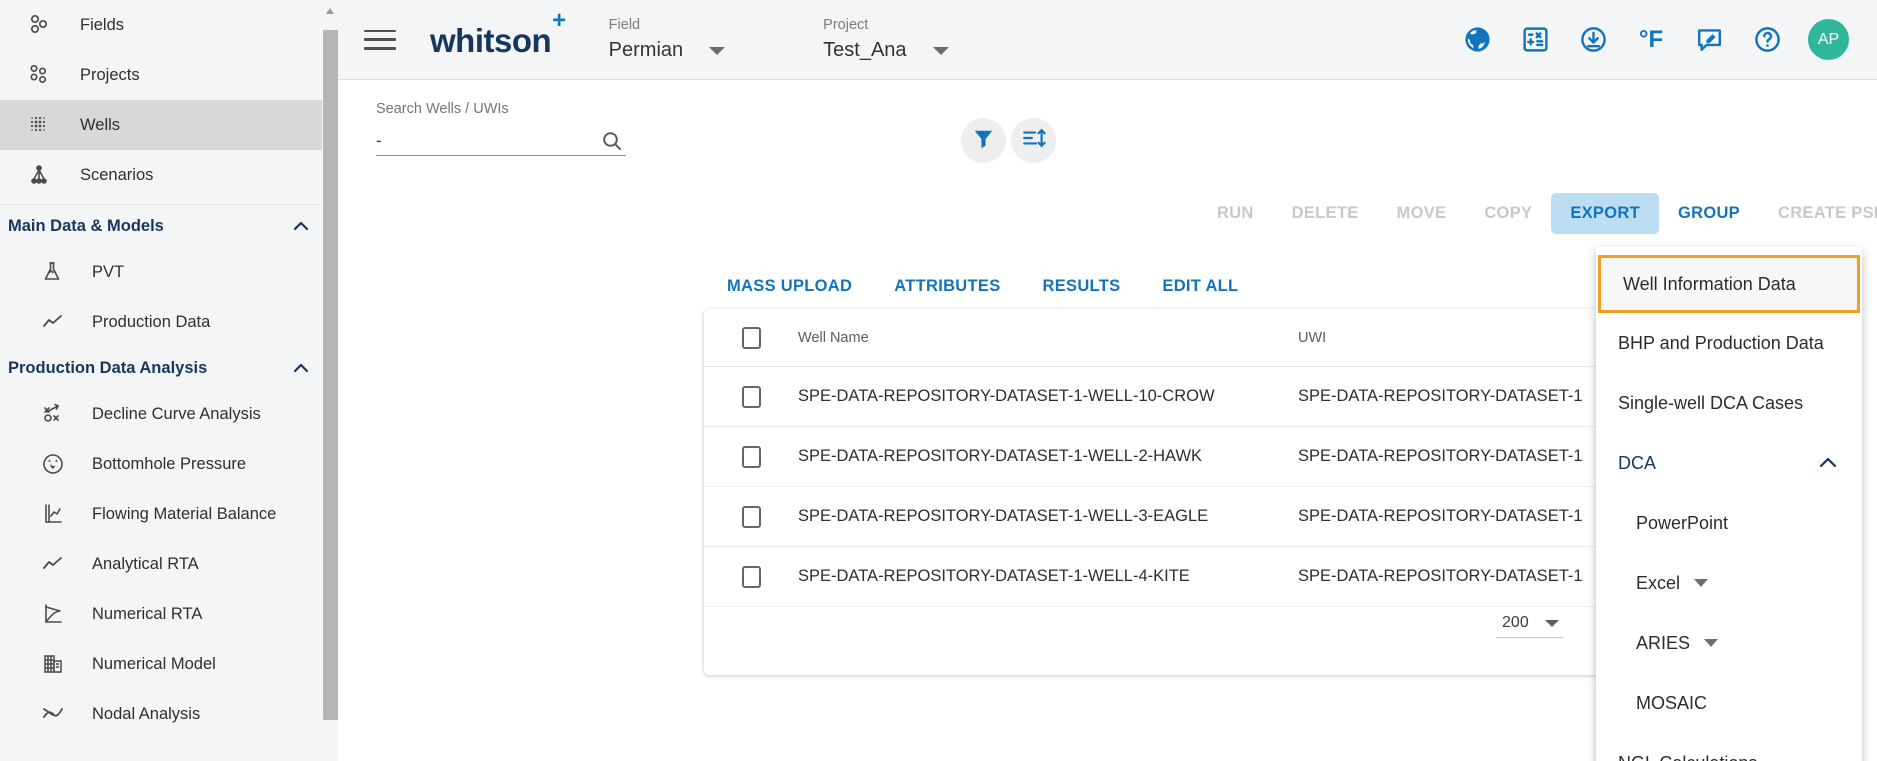  I want to click on download-icon, so click(1593, 40).